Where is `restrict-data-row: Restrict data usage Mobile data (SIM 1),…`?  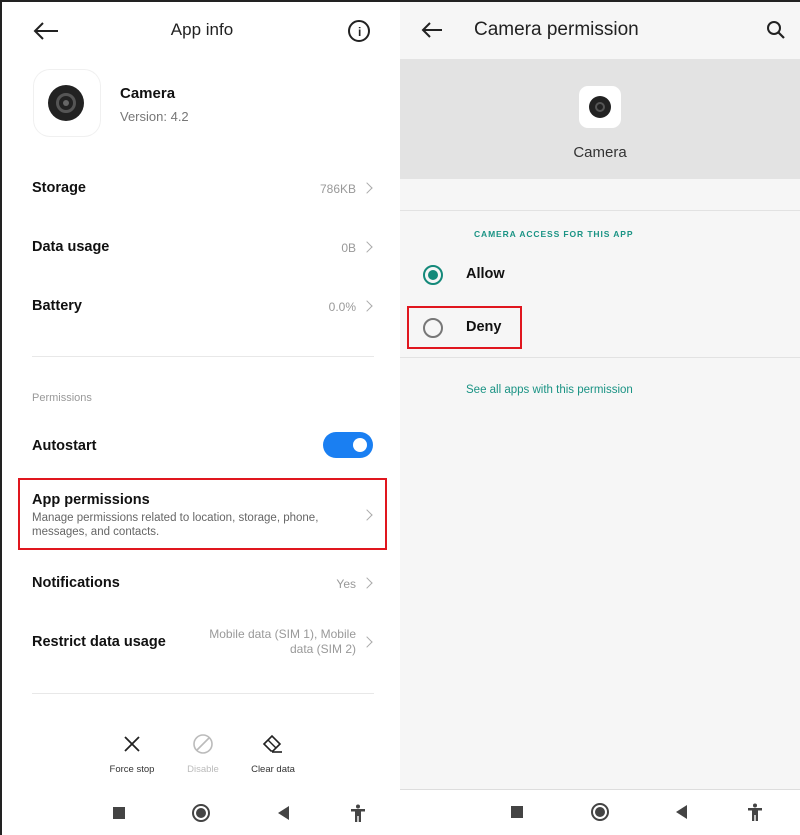 restrict-data-row: Restrict data usage Mobile data (SIM 1),… is located at coordinates (202, 644).